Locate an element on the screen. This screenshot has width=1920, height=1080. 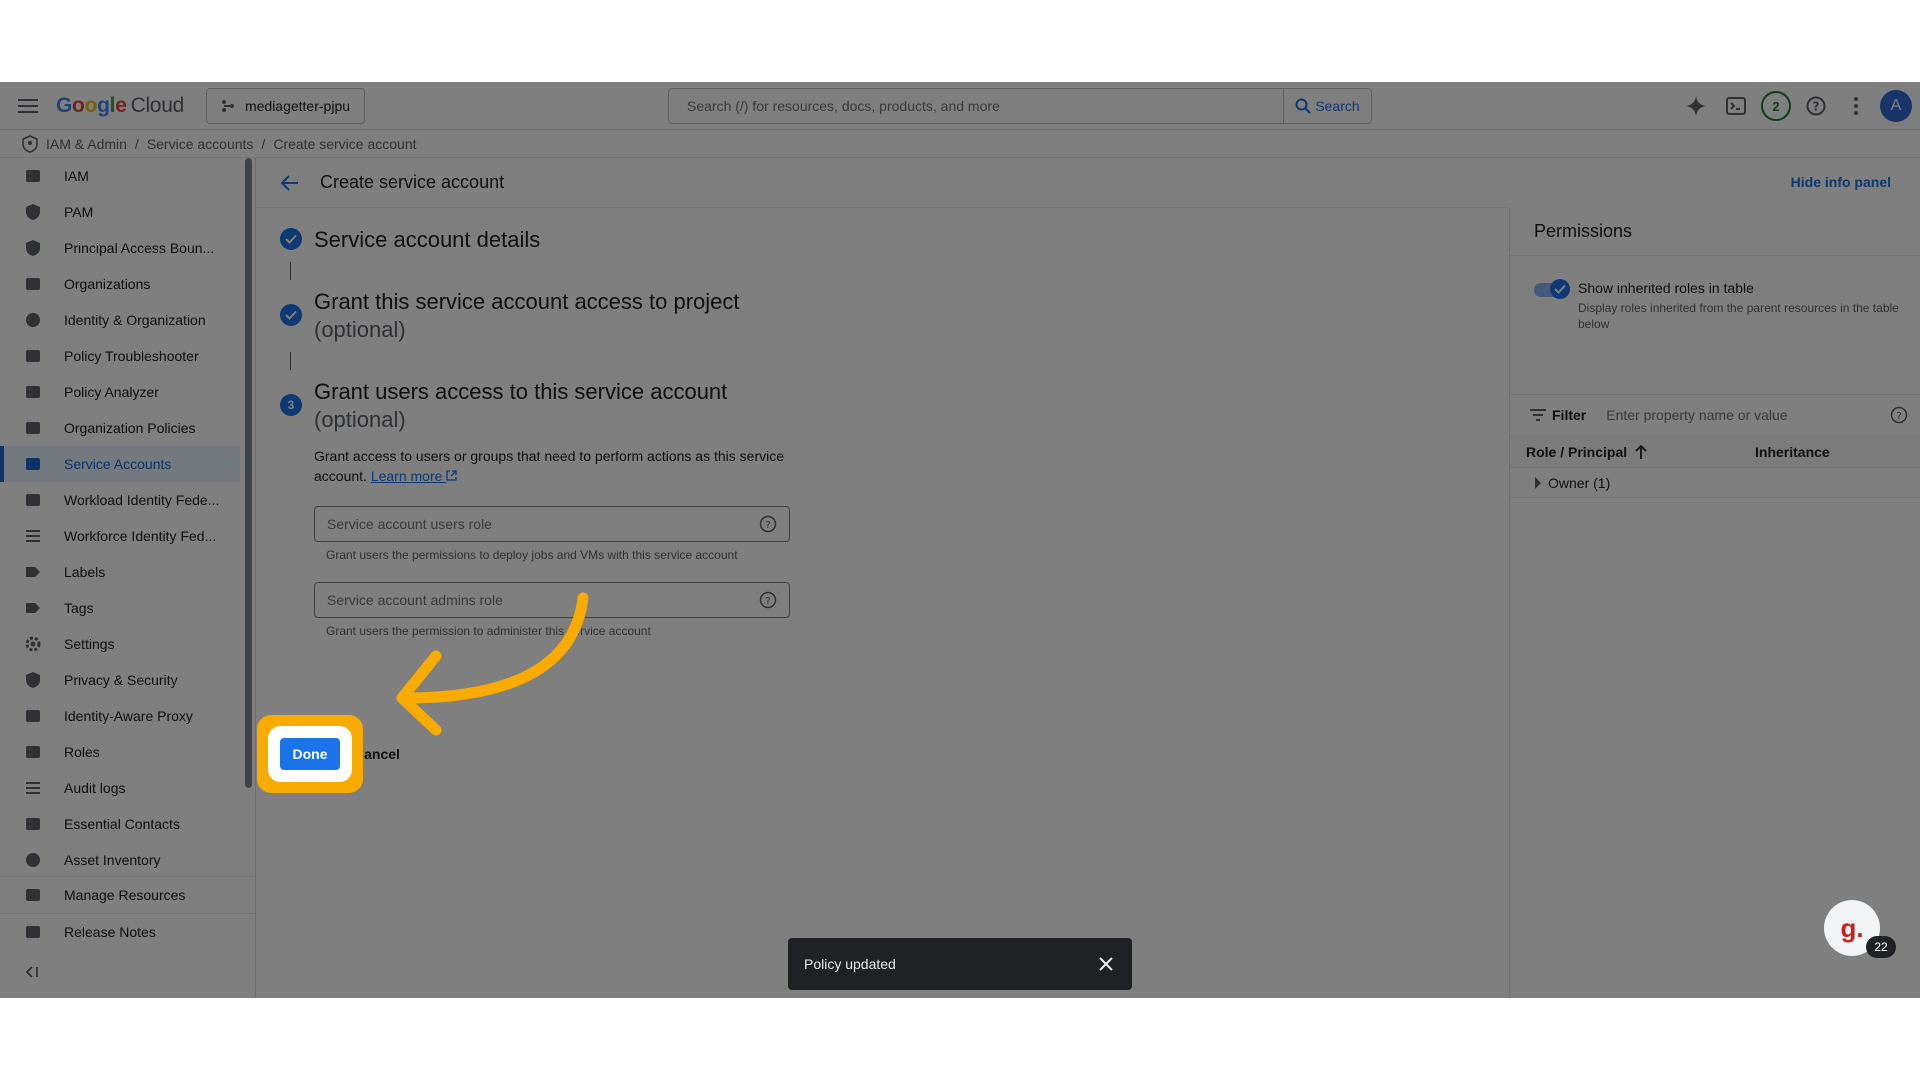
lines-icon is located at coordinates (33, 788).